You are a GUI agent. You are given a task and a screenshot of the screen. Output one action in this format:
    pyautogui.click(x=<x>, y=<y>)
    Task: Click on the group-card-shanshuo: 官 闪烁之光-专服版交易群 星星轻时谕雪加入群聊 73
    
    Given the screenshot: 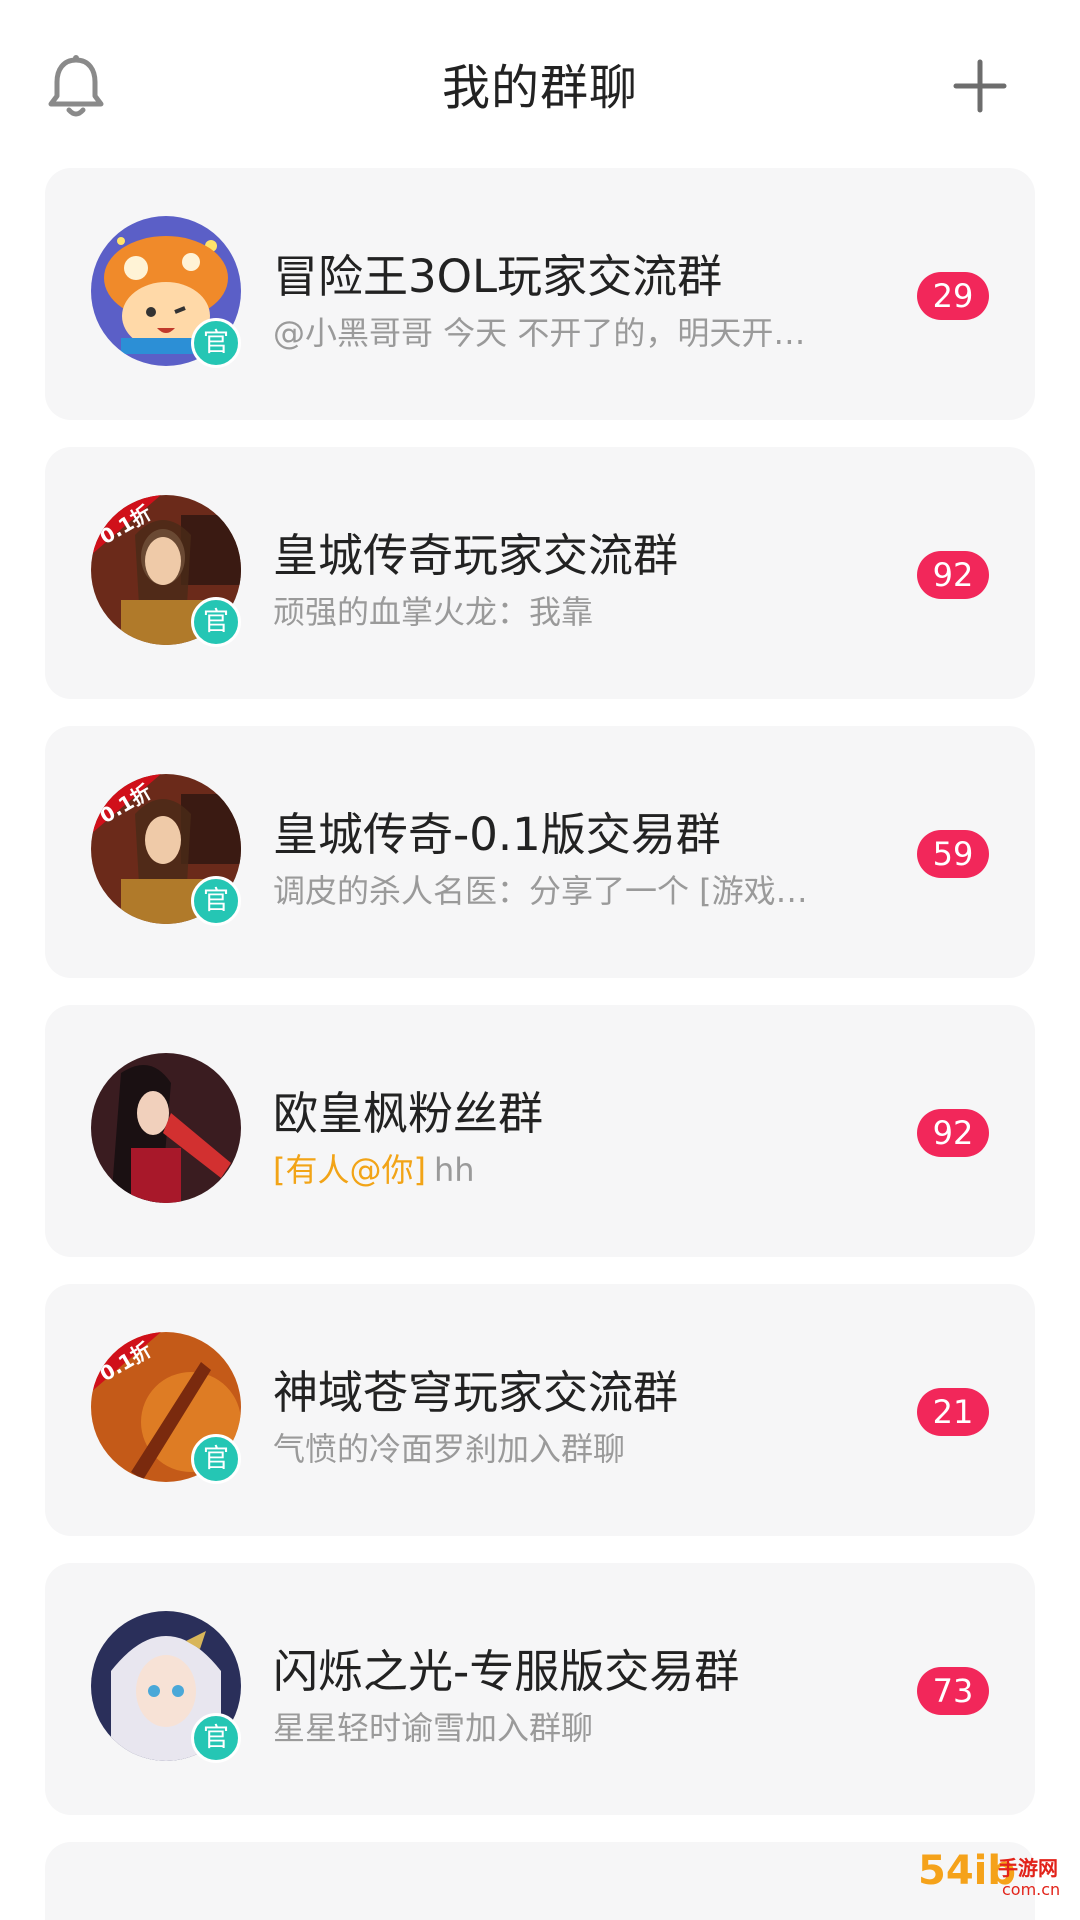 What is the action you would take?
    pyautogui.click(x=540, y=1689)
    